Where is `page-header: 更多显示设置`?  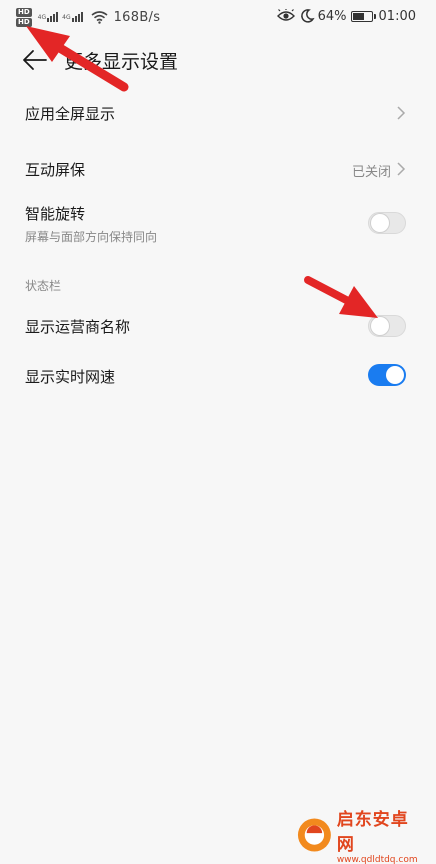
page-header: 更多显示设置 is located at coordinates (218, 60).